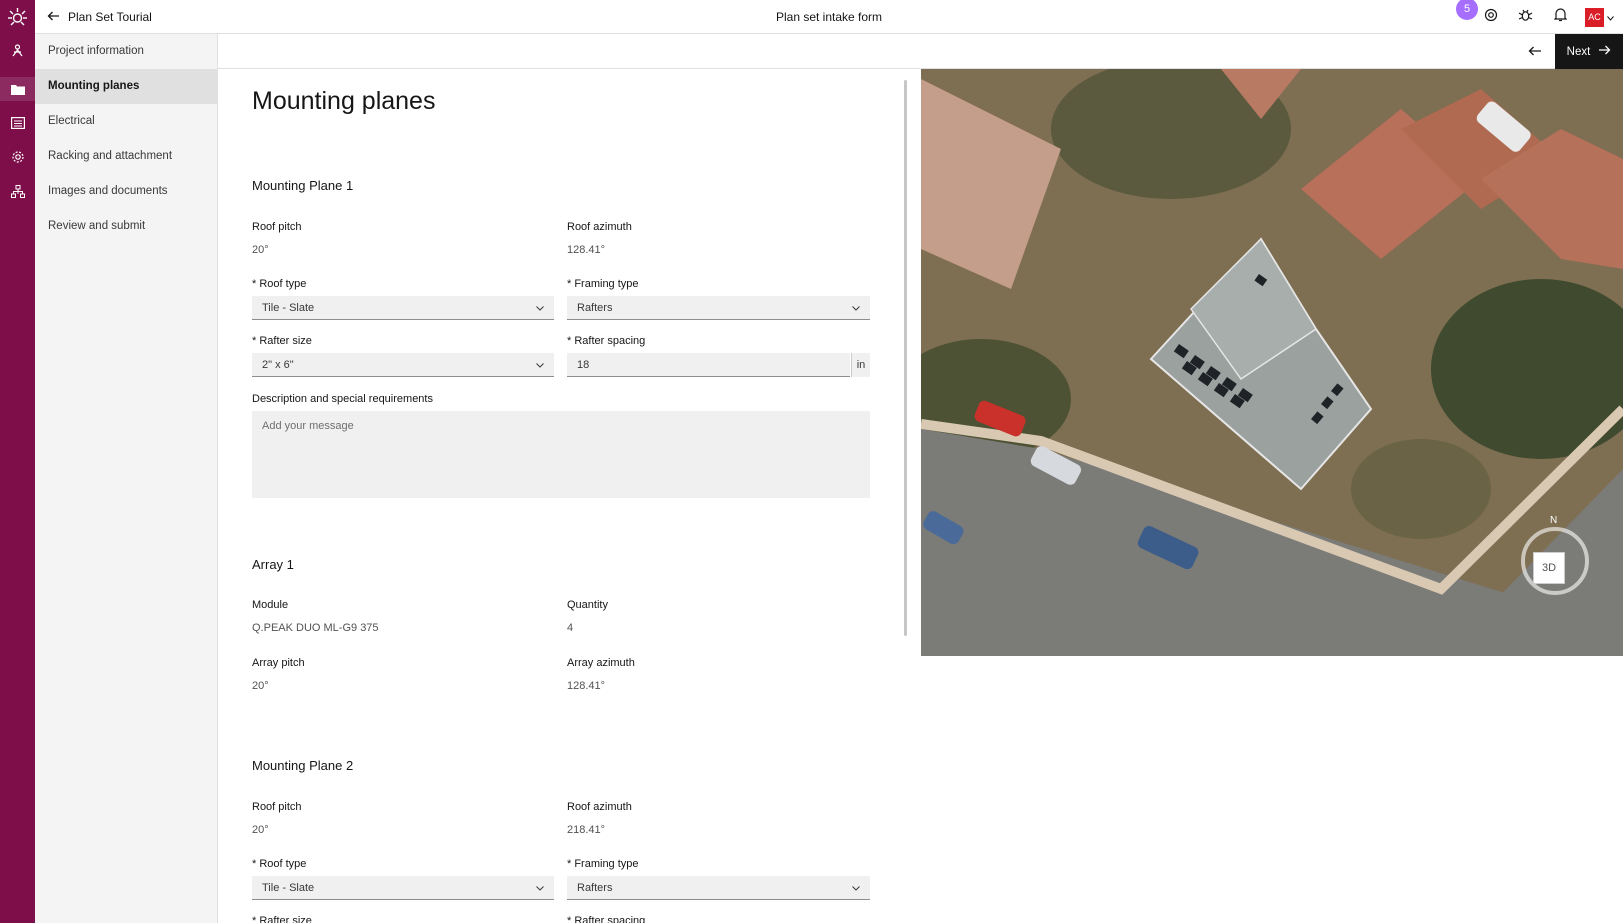 The width and height of the screenshot is (1623, 923). Describe the element at coordinates (17, 17) in the screenshot. I see `app-logo-icon` at that location.